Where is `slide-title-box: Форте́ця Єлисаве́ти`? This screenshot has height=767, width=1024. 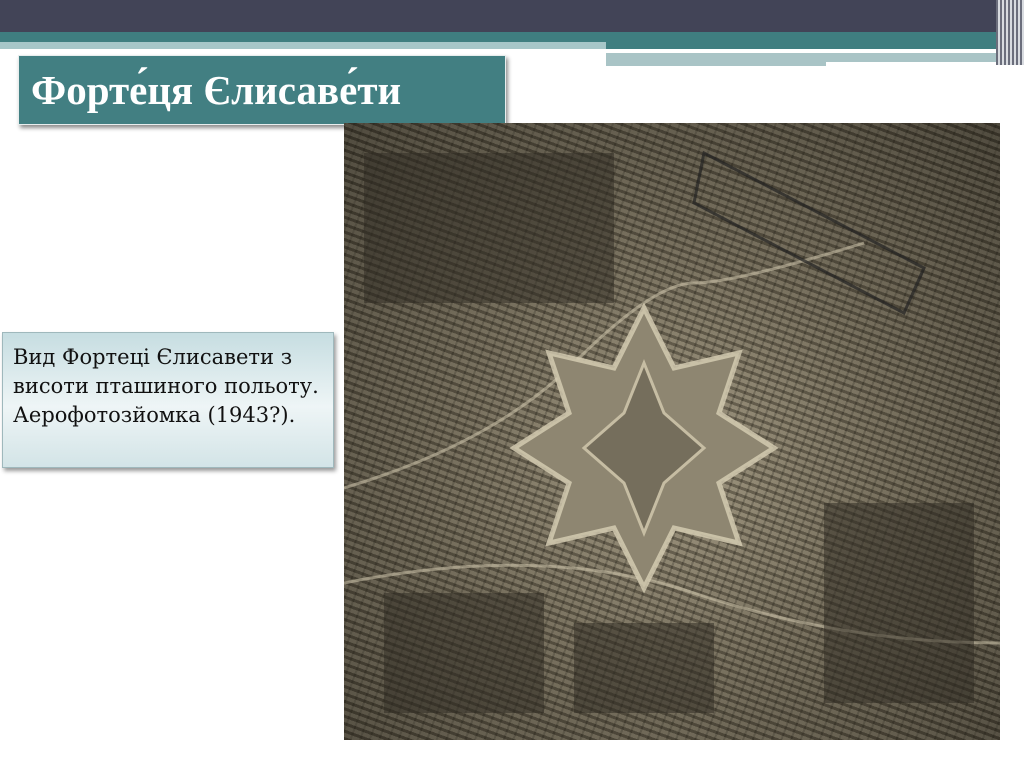 slide-title-box: Форте́ця Єлисаве́ти is located at coordinates (262, 90).